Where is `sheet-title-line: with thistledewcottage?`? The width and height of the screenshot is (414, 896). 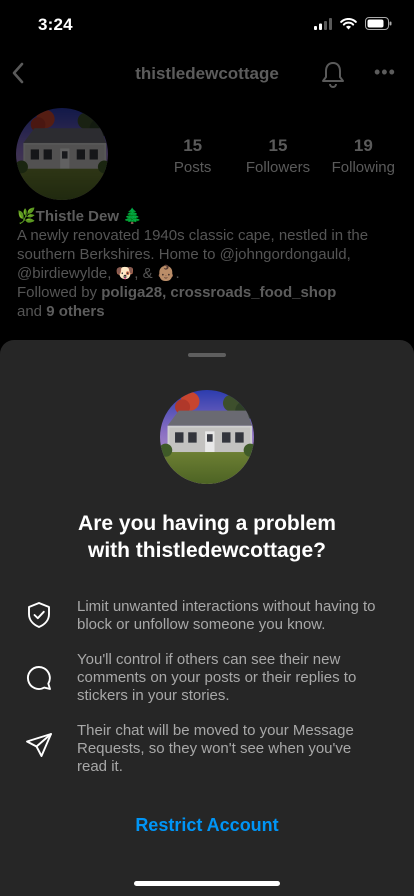
sheet-title-line: with thistledewcottage? is located at coordinates (206, 550).